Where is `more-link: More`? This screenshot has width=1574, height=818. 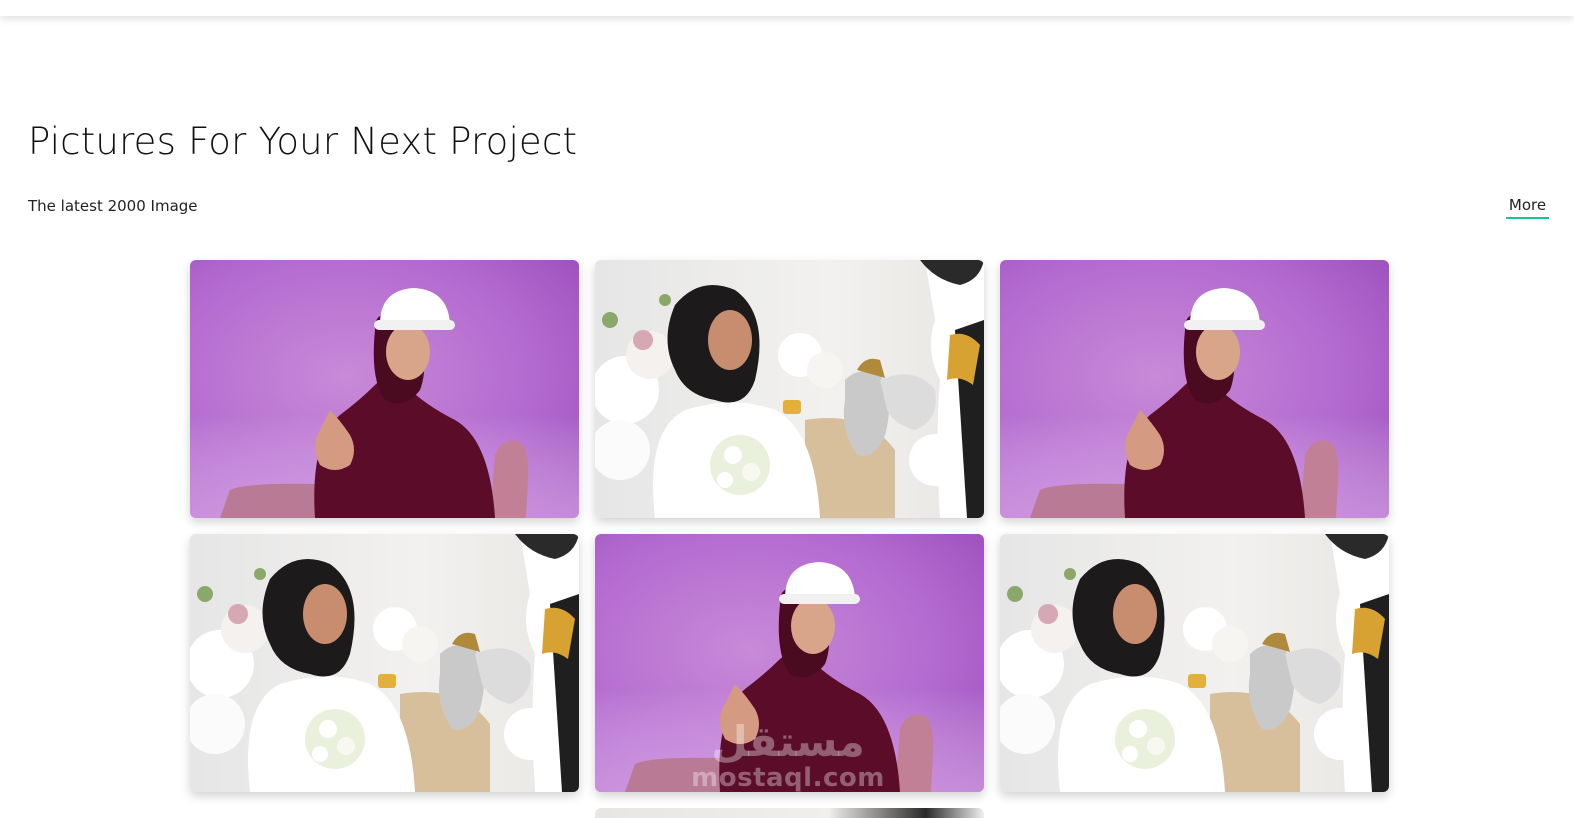
more-link: More is located at coordinates (1527, 207).